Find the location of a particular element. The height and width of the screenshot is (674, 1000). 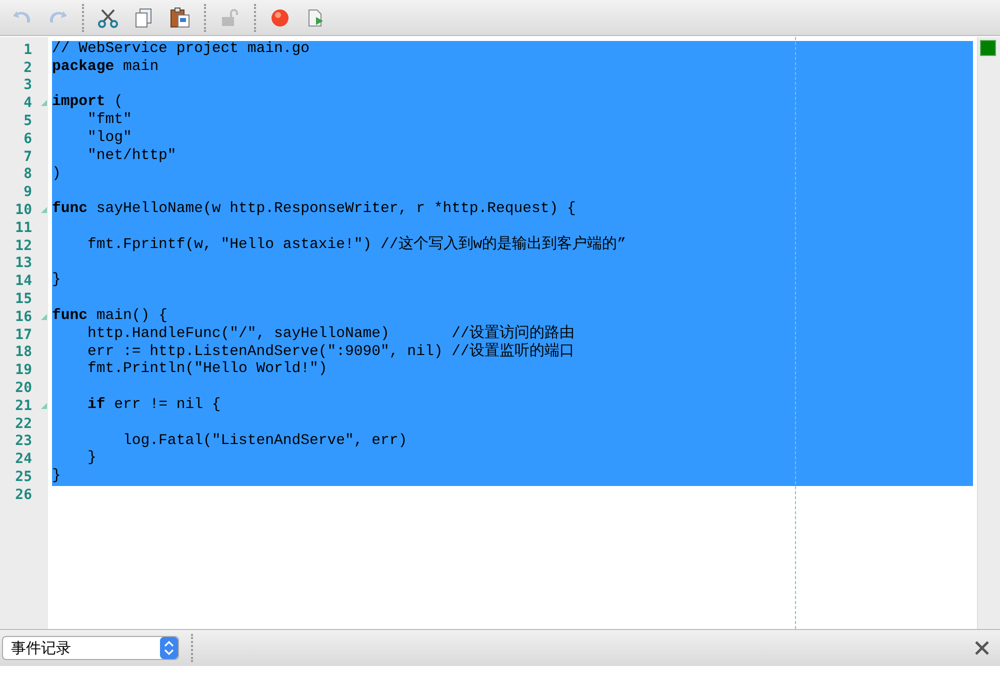

stepper-icon is located at coordinates (169, 648).